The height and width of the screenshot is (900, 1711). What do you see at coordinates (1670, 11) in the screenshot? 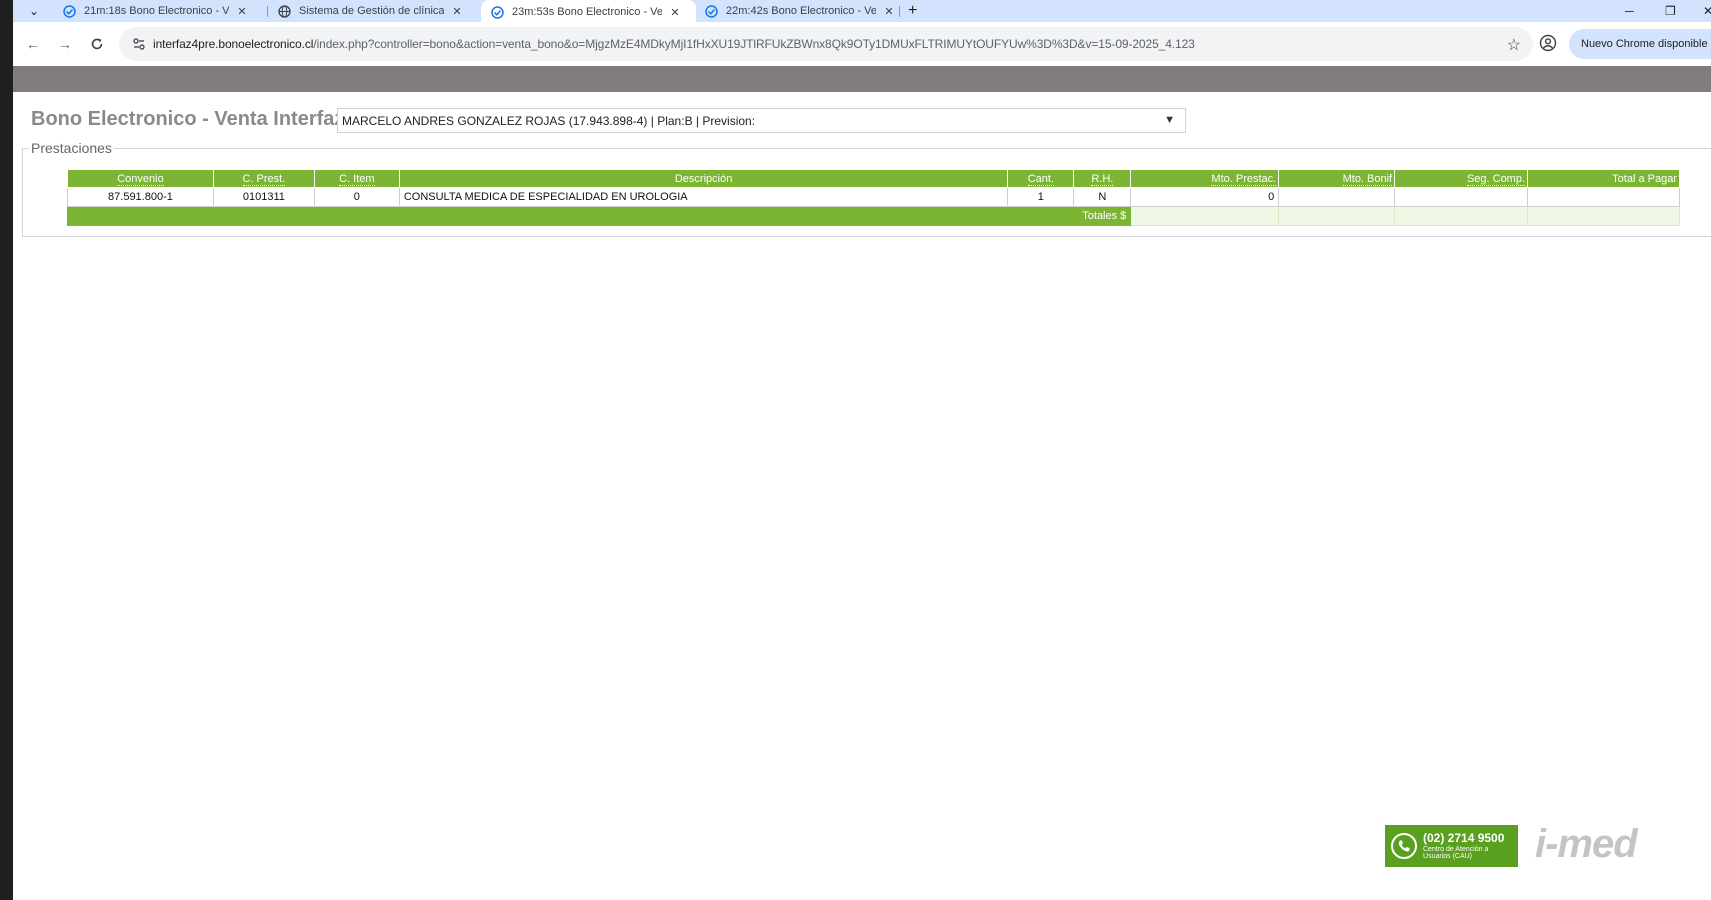
I see `restore-icon: ❐` at bounding box center [1670, 11].